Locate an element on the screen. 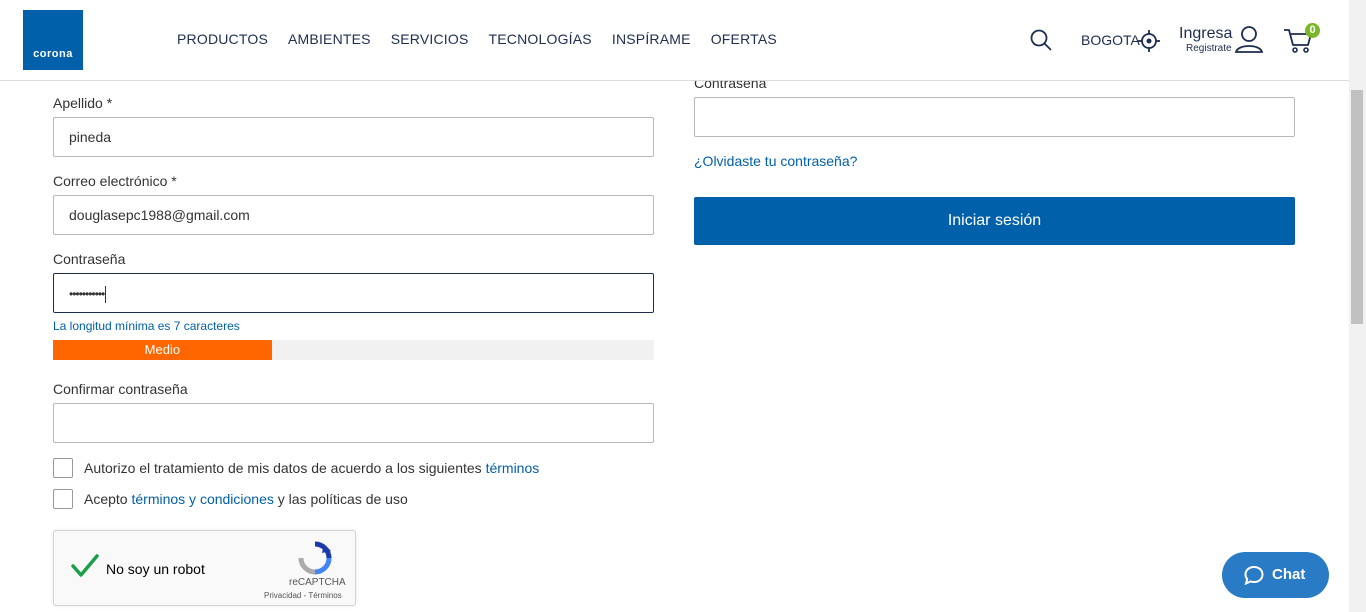 Image resolution: width=1366 pixels, height=612 pixels. login-password-field is located at coordinates (994, 117).